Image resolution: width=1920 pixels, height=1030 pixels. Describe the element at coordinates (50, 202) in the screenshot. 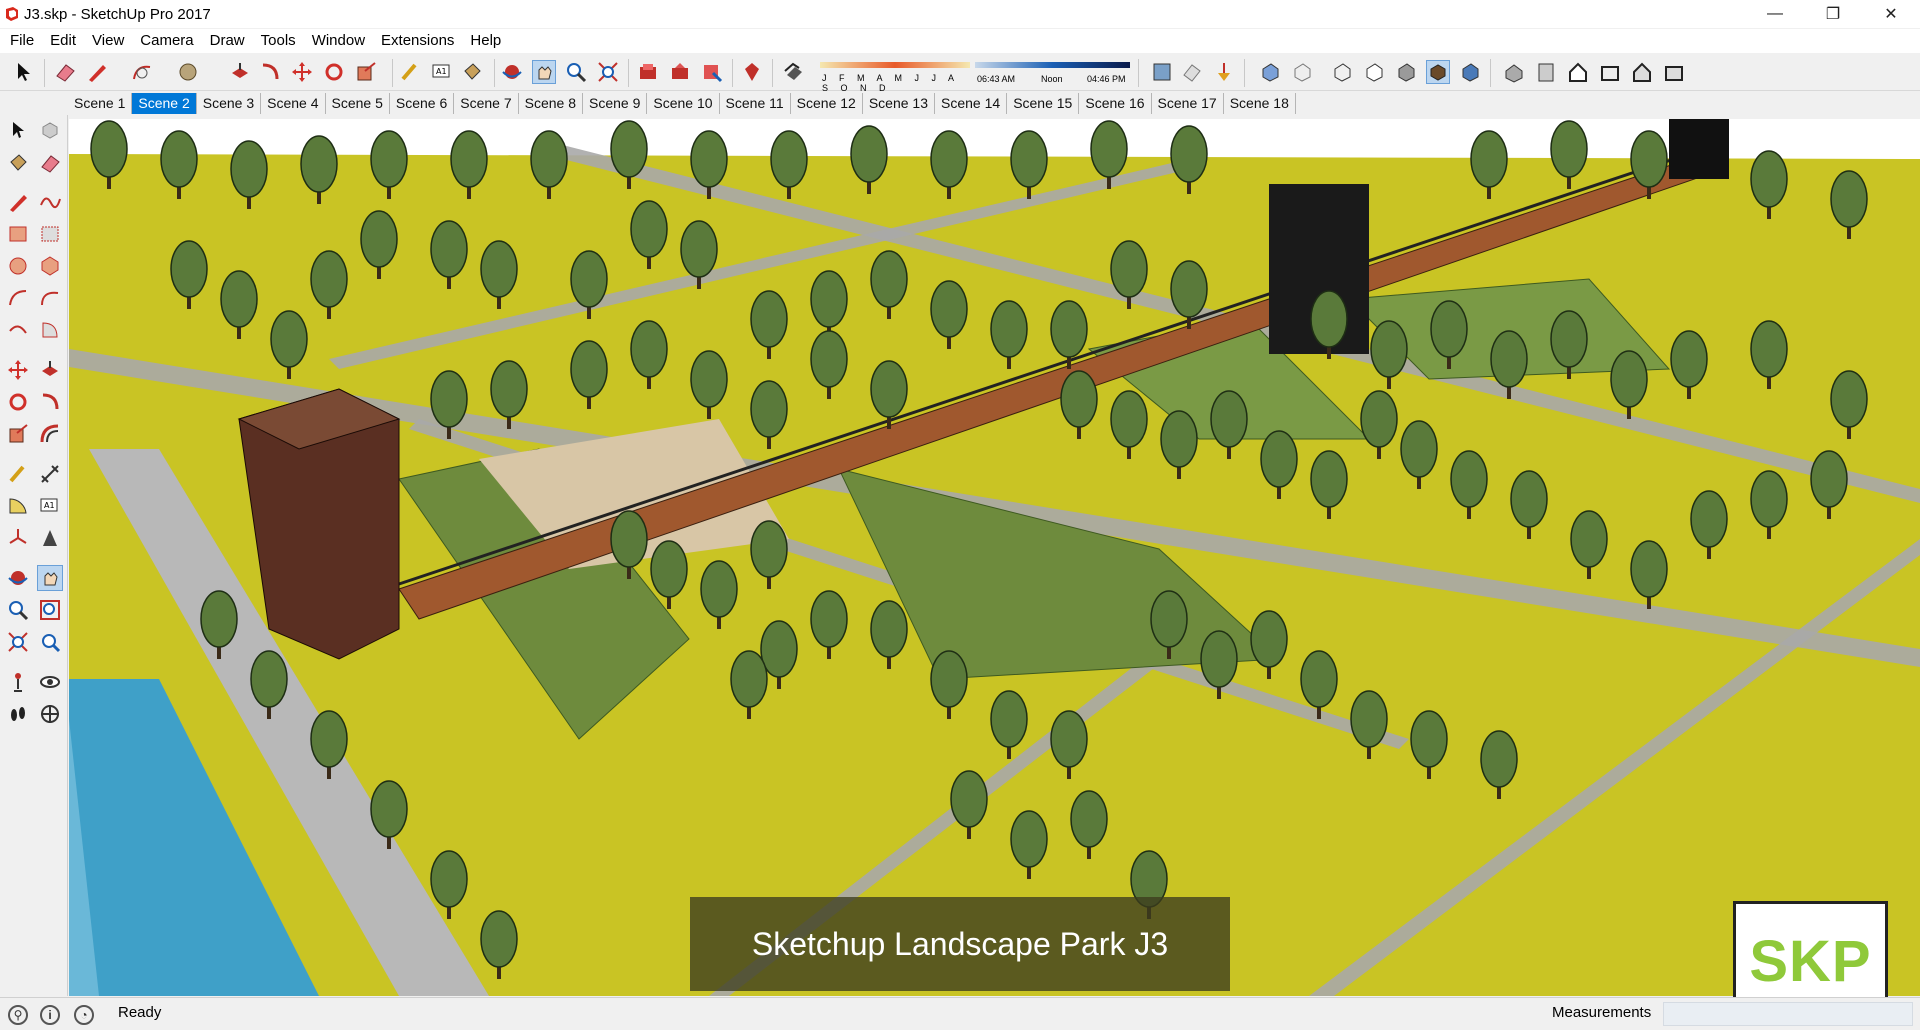

I see `freehand-tool-icon` at that location.